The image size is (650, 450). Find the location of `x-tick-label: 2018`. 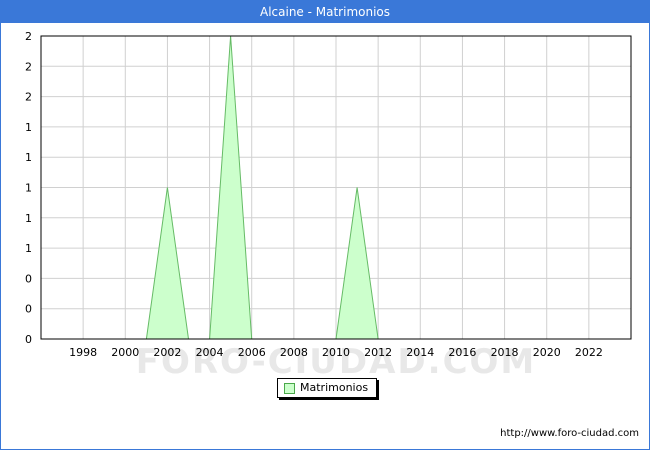

x-tick-label: 2018 is located at coordinates (505, 352).